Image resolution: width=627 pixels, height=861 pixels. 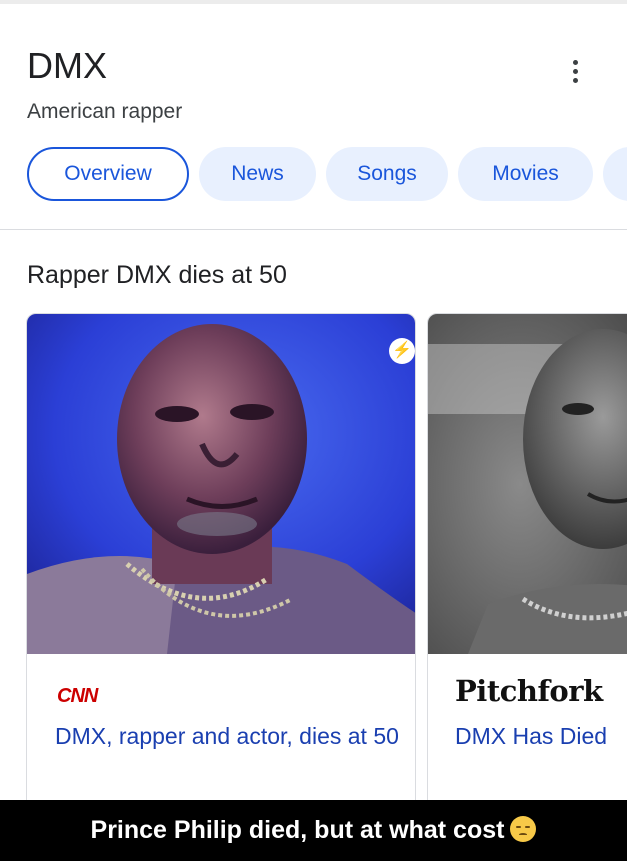 I want to click on caption-text: Prince Philip died, but at what cost, so click(x=297, y=830).